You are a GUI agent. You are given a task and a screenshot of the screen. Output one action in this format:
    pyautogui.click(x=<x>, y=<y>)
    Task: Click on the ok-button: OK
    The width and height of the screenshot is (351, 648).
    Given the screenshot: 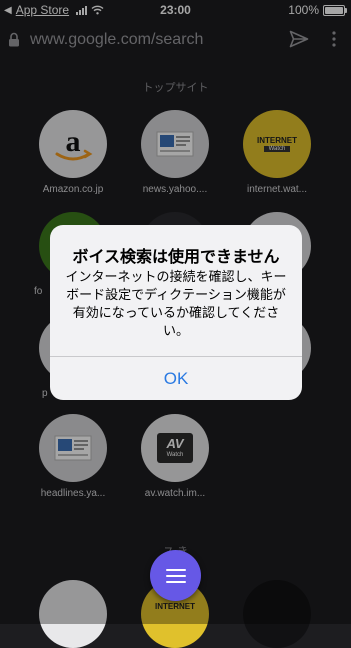 What is the action you would take?
    pyautogui.click(x=176, y=378)
    